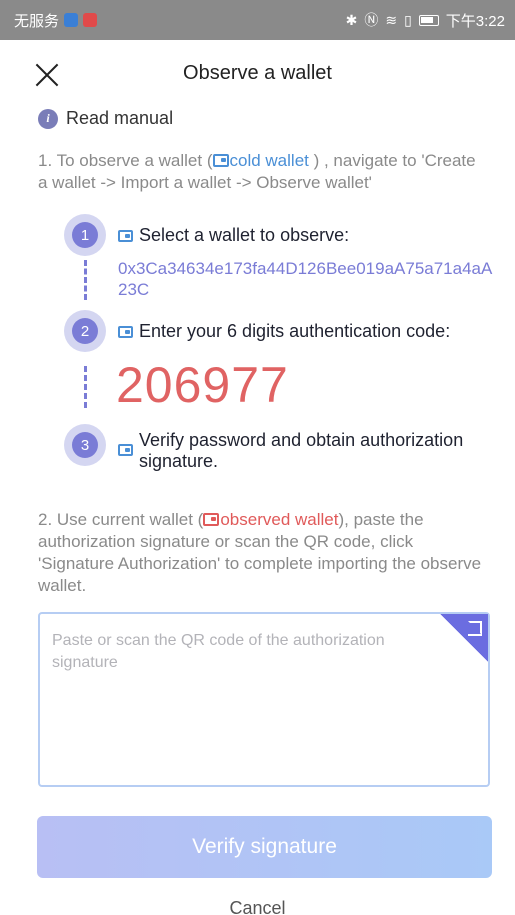 Image resolution: width=515 pixels, height=915 pixels. What do you see at coordinates (464, 638) in the screenshot?
I see `scan-qr-button` at bounding box center [464, 638].